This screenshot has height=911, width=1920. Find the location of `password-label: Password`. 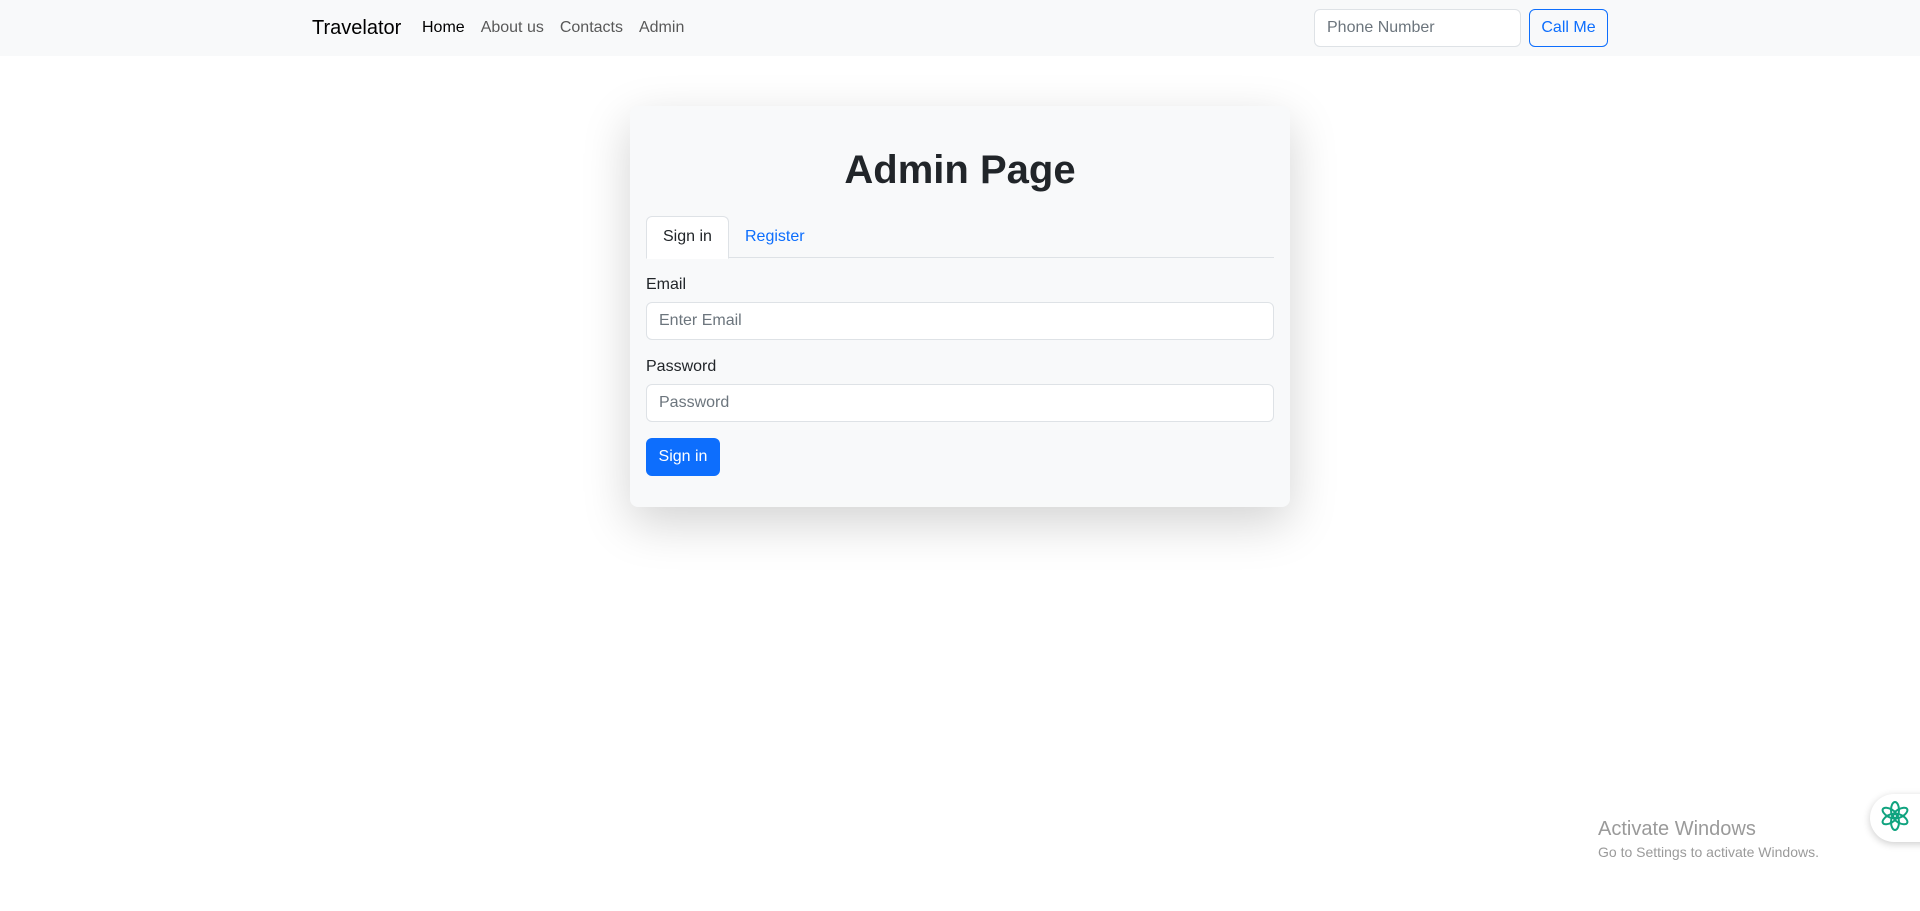

password-label: Password is located at coordinates (681, 366).